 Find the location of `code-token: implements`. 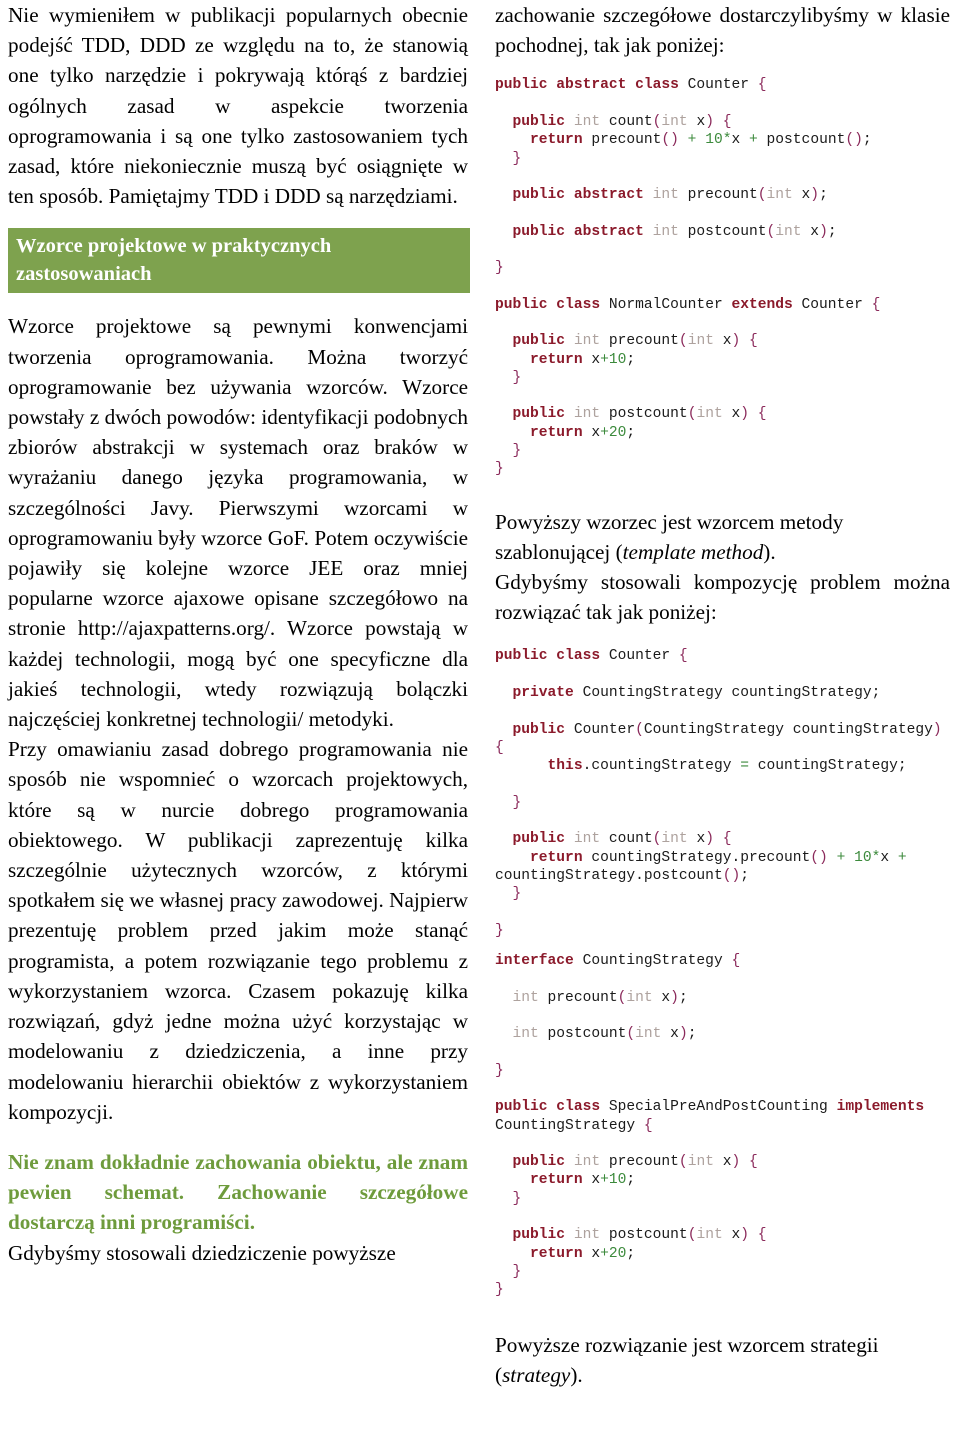

code-token: implements is located at coordinates (884, 1107).